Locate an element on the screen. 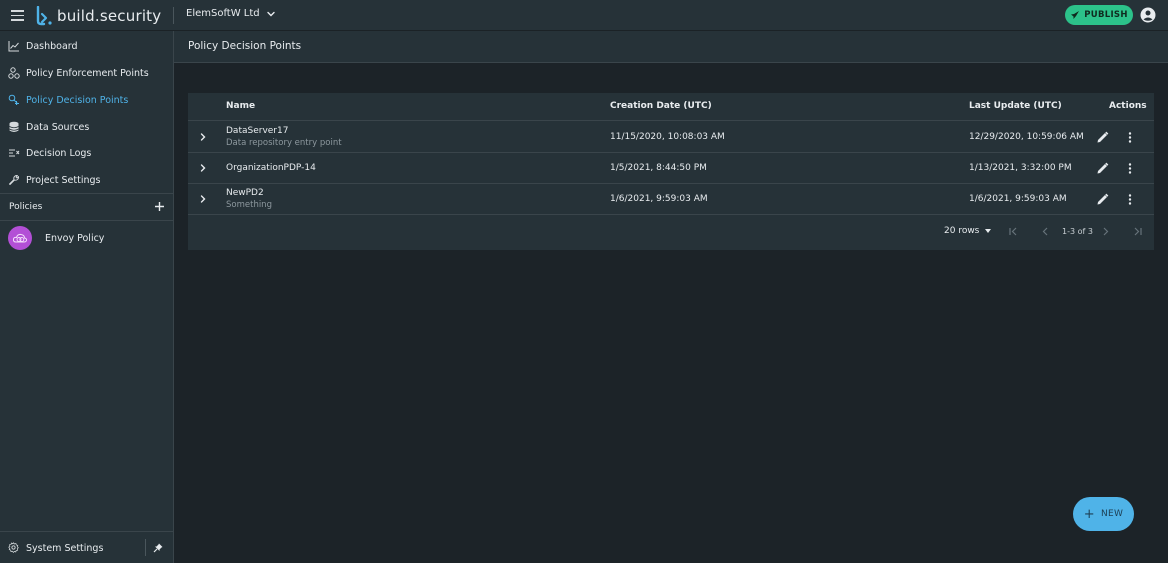  row-creation-date: 1/5/2021, 8:44:50 PM is located at coordinates (658, 168).